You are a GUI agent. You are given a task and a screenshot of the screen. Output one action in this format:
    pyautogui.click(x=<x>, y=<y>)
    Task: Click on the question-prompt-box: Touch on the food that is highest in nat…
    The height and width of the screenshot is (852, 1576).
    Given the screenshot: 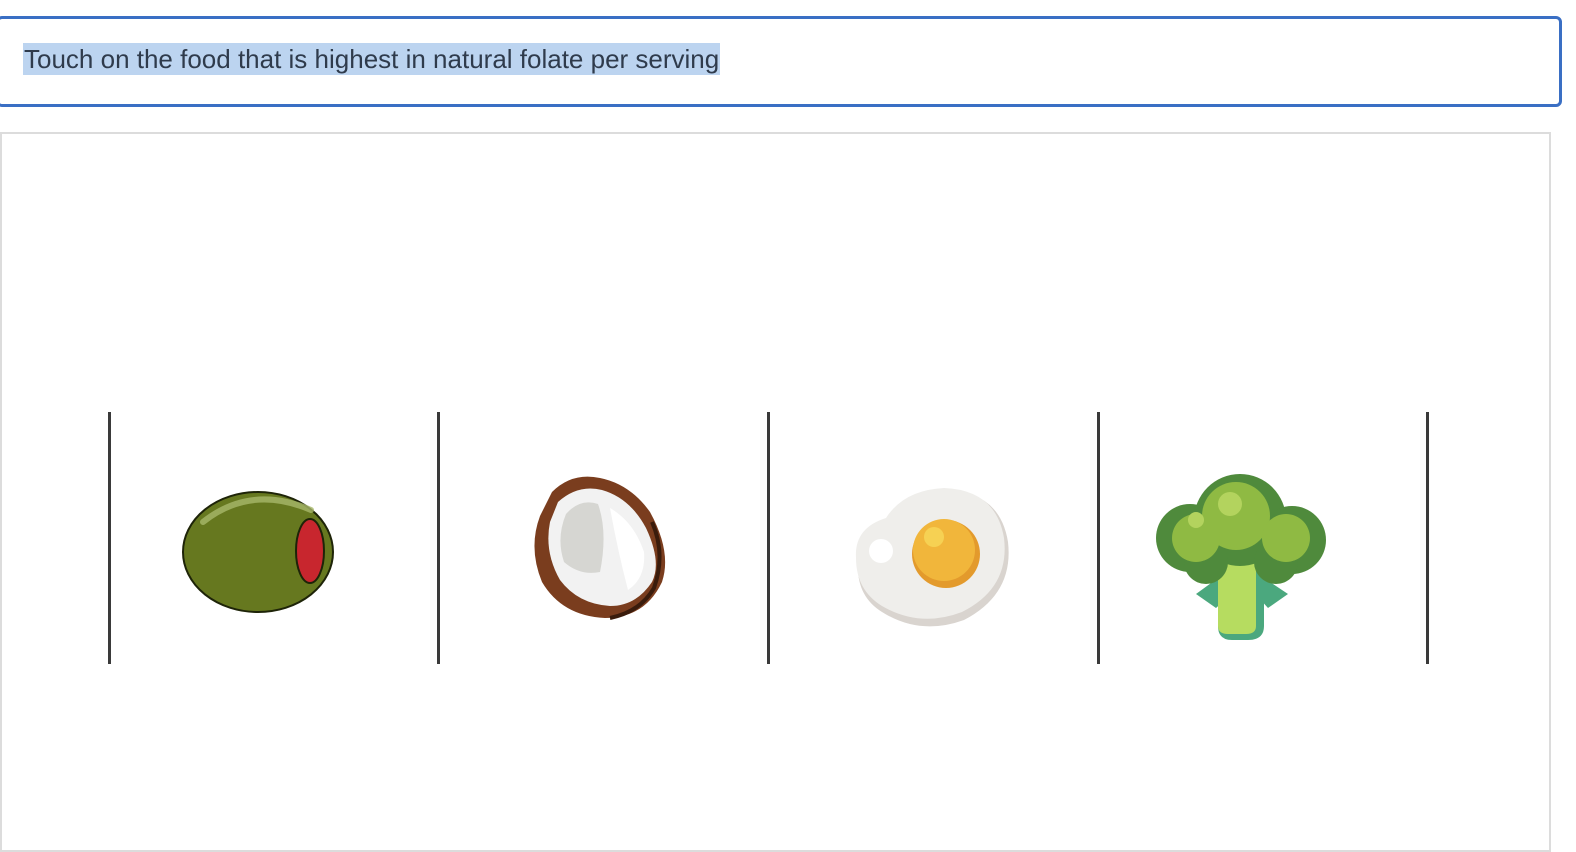 What is the action you would take?
    pyautogui.click(x=781, y=61)
    